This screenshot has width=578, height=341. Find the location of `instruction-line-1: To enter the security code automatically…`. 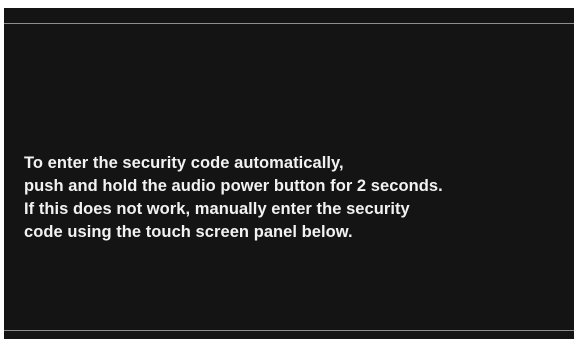

instruction-line-1: To enter the security code automatically… is located at coordinates (184, 163).